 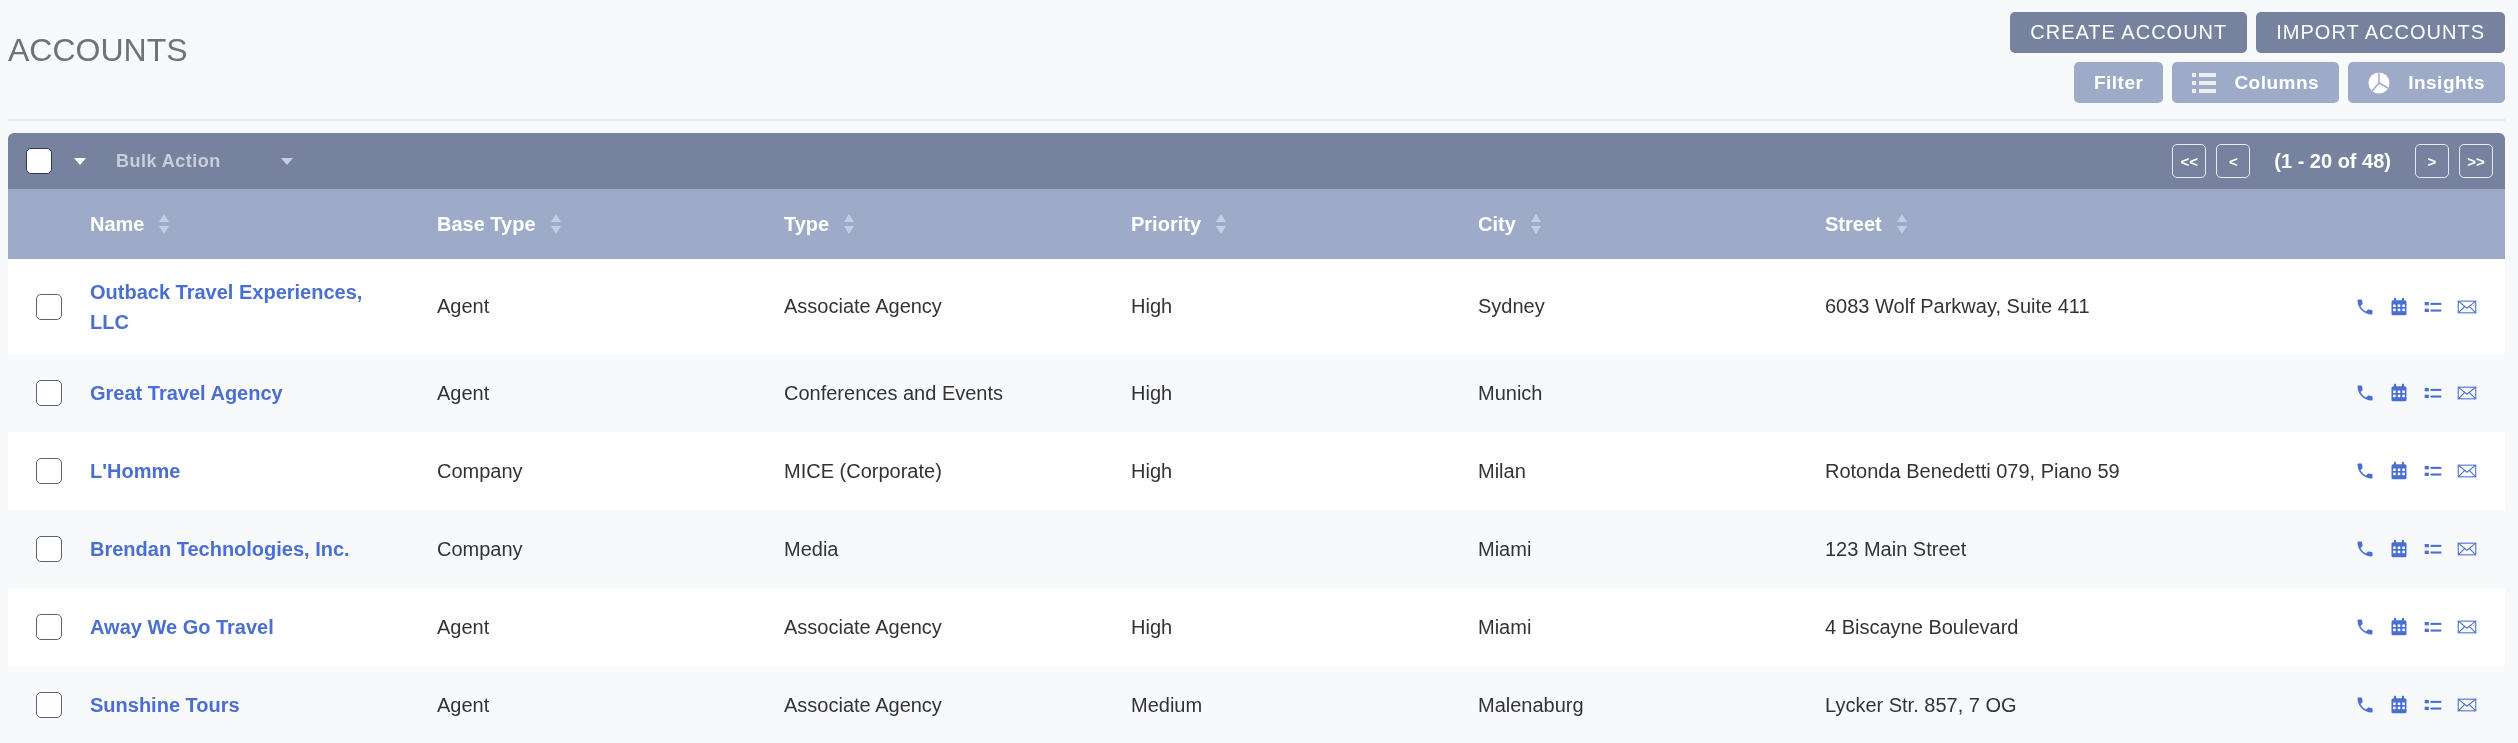 What do you see at coordinates (2332, 161) in the screenshot?
I see `page-range: (1 - 20 of 48)` at bounding box center [2332, 161].